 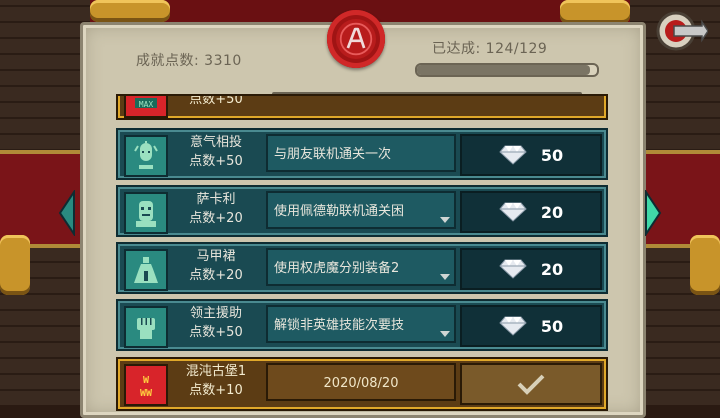 I want to click on dress-icon, so click(x=146, y=270).